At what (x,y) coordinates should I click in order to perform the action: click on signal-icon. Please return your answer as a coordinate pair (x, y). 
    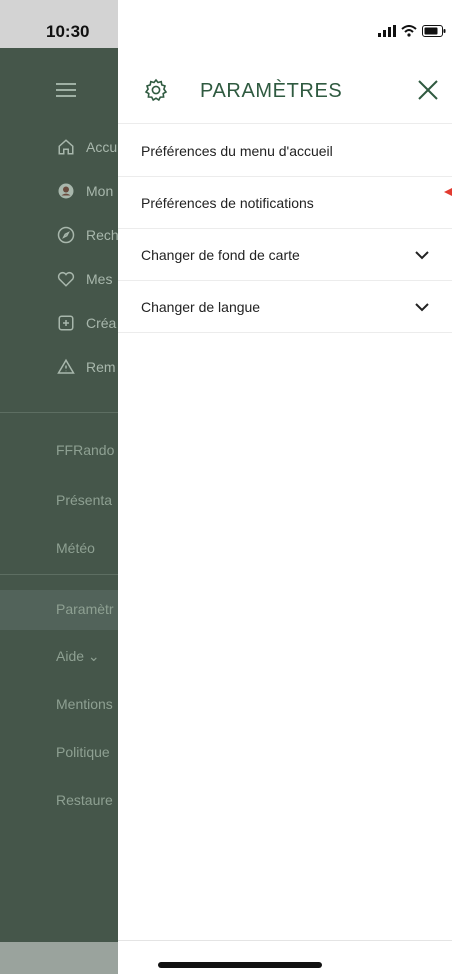
    Looking at the image, I should click on (387, 33).